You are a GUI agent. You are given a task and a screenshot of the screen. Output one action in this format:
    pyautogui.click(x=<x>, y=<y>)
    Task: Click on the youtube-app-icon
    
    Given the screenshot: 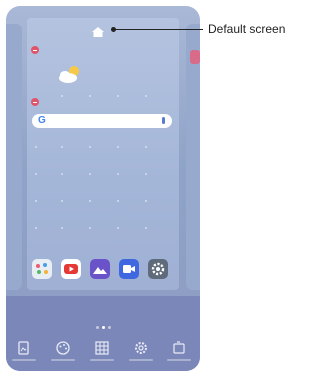 What is the action you would take?
    pyautogui.click(x=71, y=269)
    